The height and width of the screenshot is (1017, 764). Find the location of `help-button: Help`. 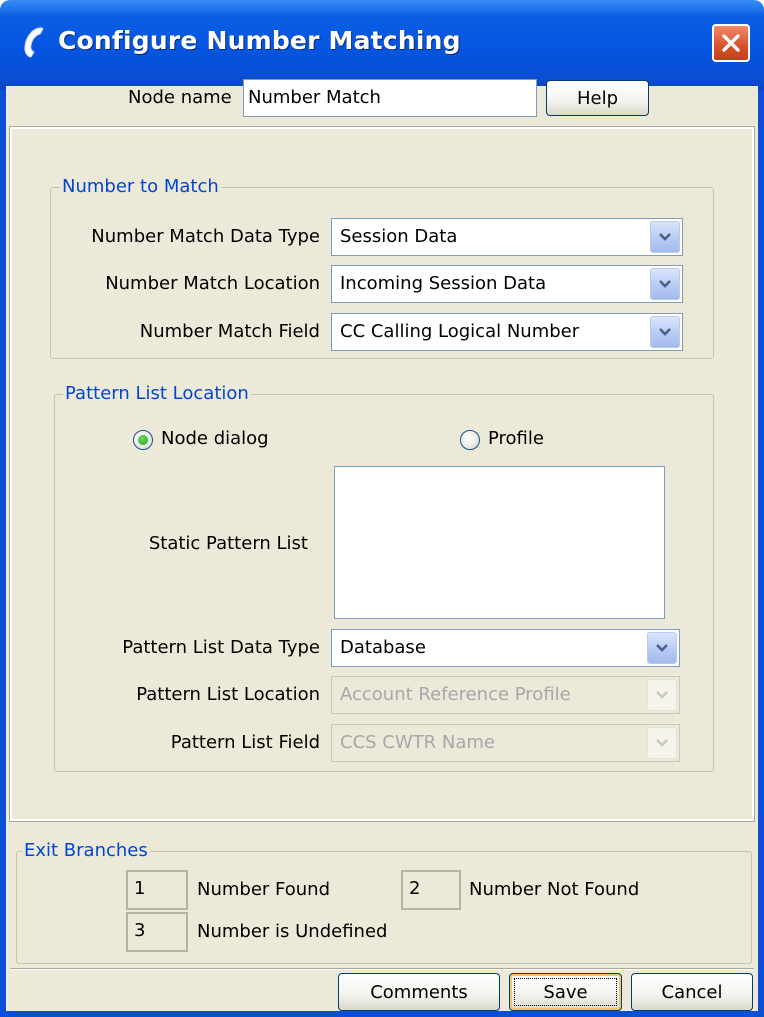

help-button: Help is located at coordinates (597, 98).